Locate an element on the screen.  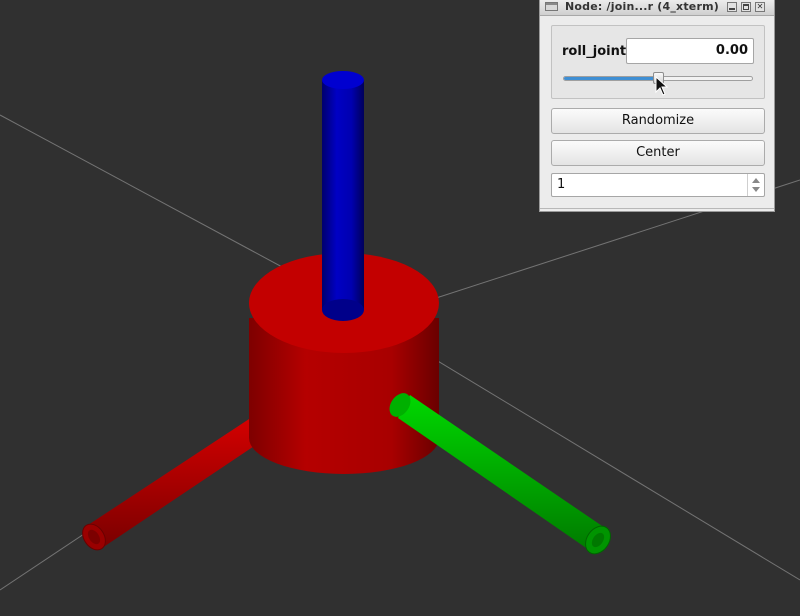
spinbox-value: 1 is located at coordinates (561, 184).